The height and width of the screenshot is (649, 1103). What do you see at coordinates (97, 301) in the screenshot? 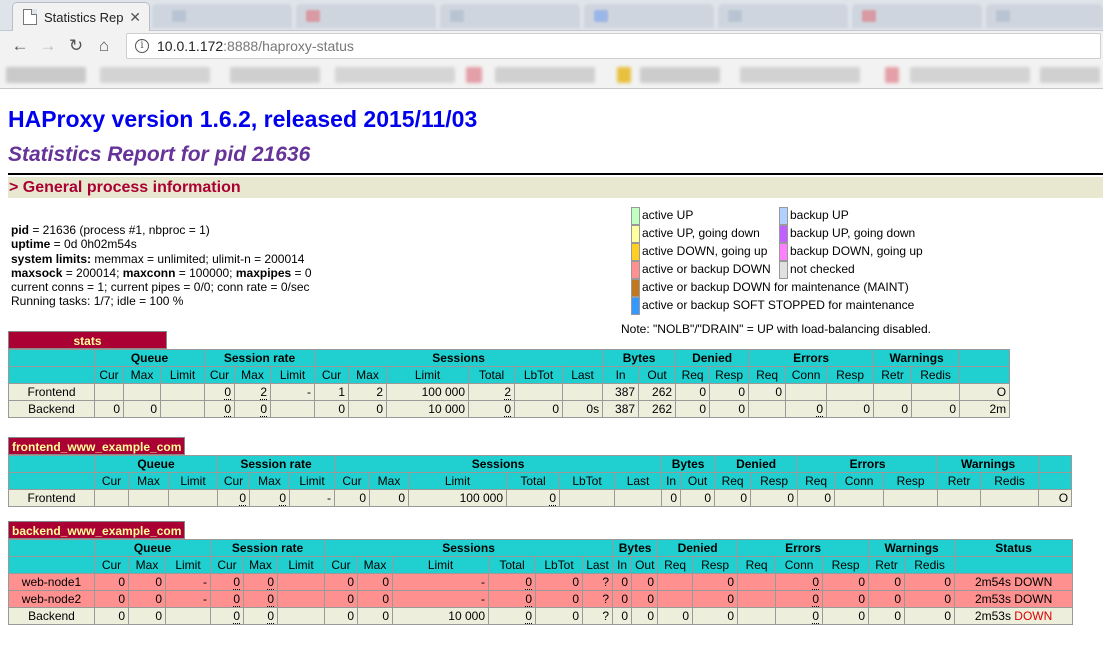
I see `running-tasks: Running tasks: 1/7; idle = 100 %` at bounding box center [97, 301].